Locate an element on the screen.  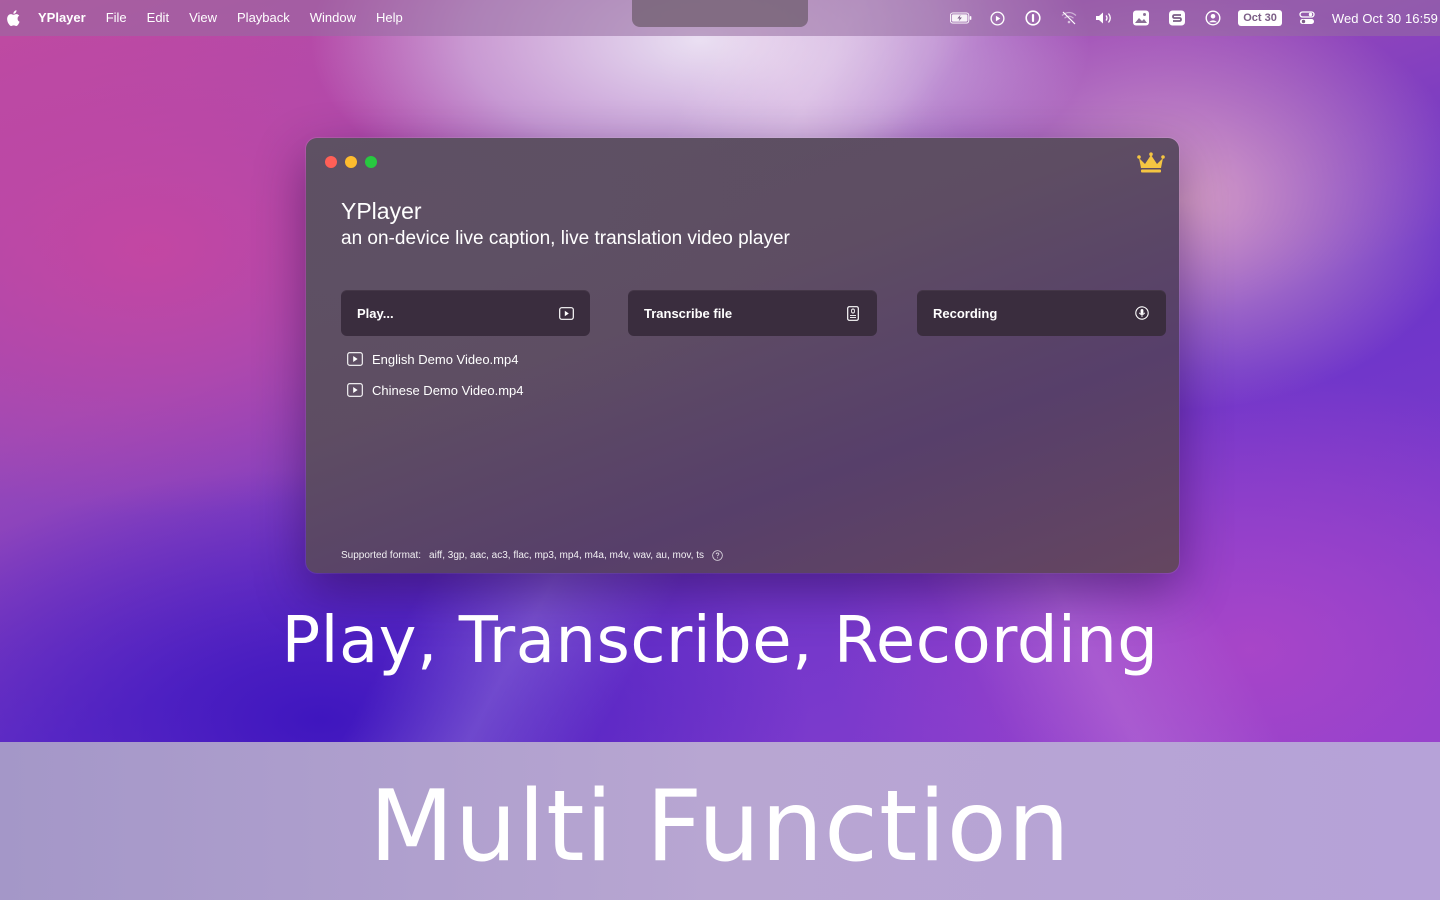
date-badge: Oct 30 is located at coordinates (1260, 18).